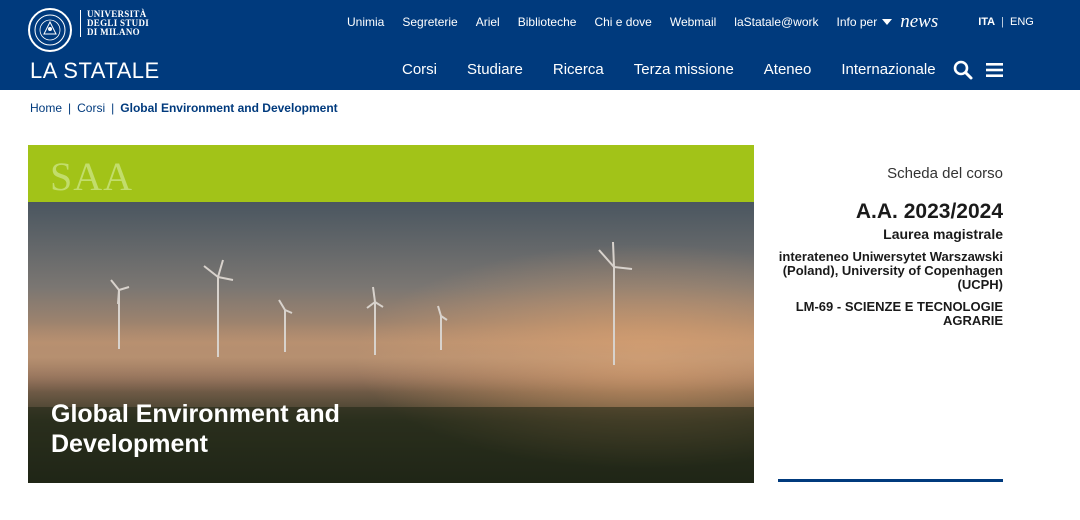 This screenshot has height=520, width=1080. What do you see at coordinates (945, 173) in the screenshot?
I see `course-sheet-label: Scheda del corso` at bounding box center [945, 173].